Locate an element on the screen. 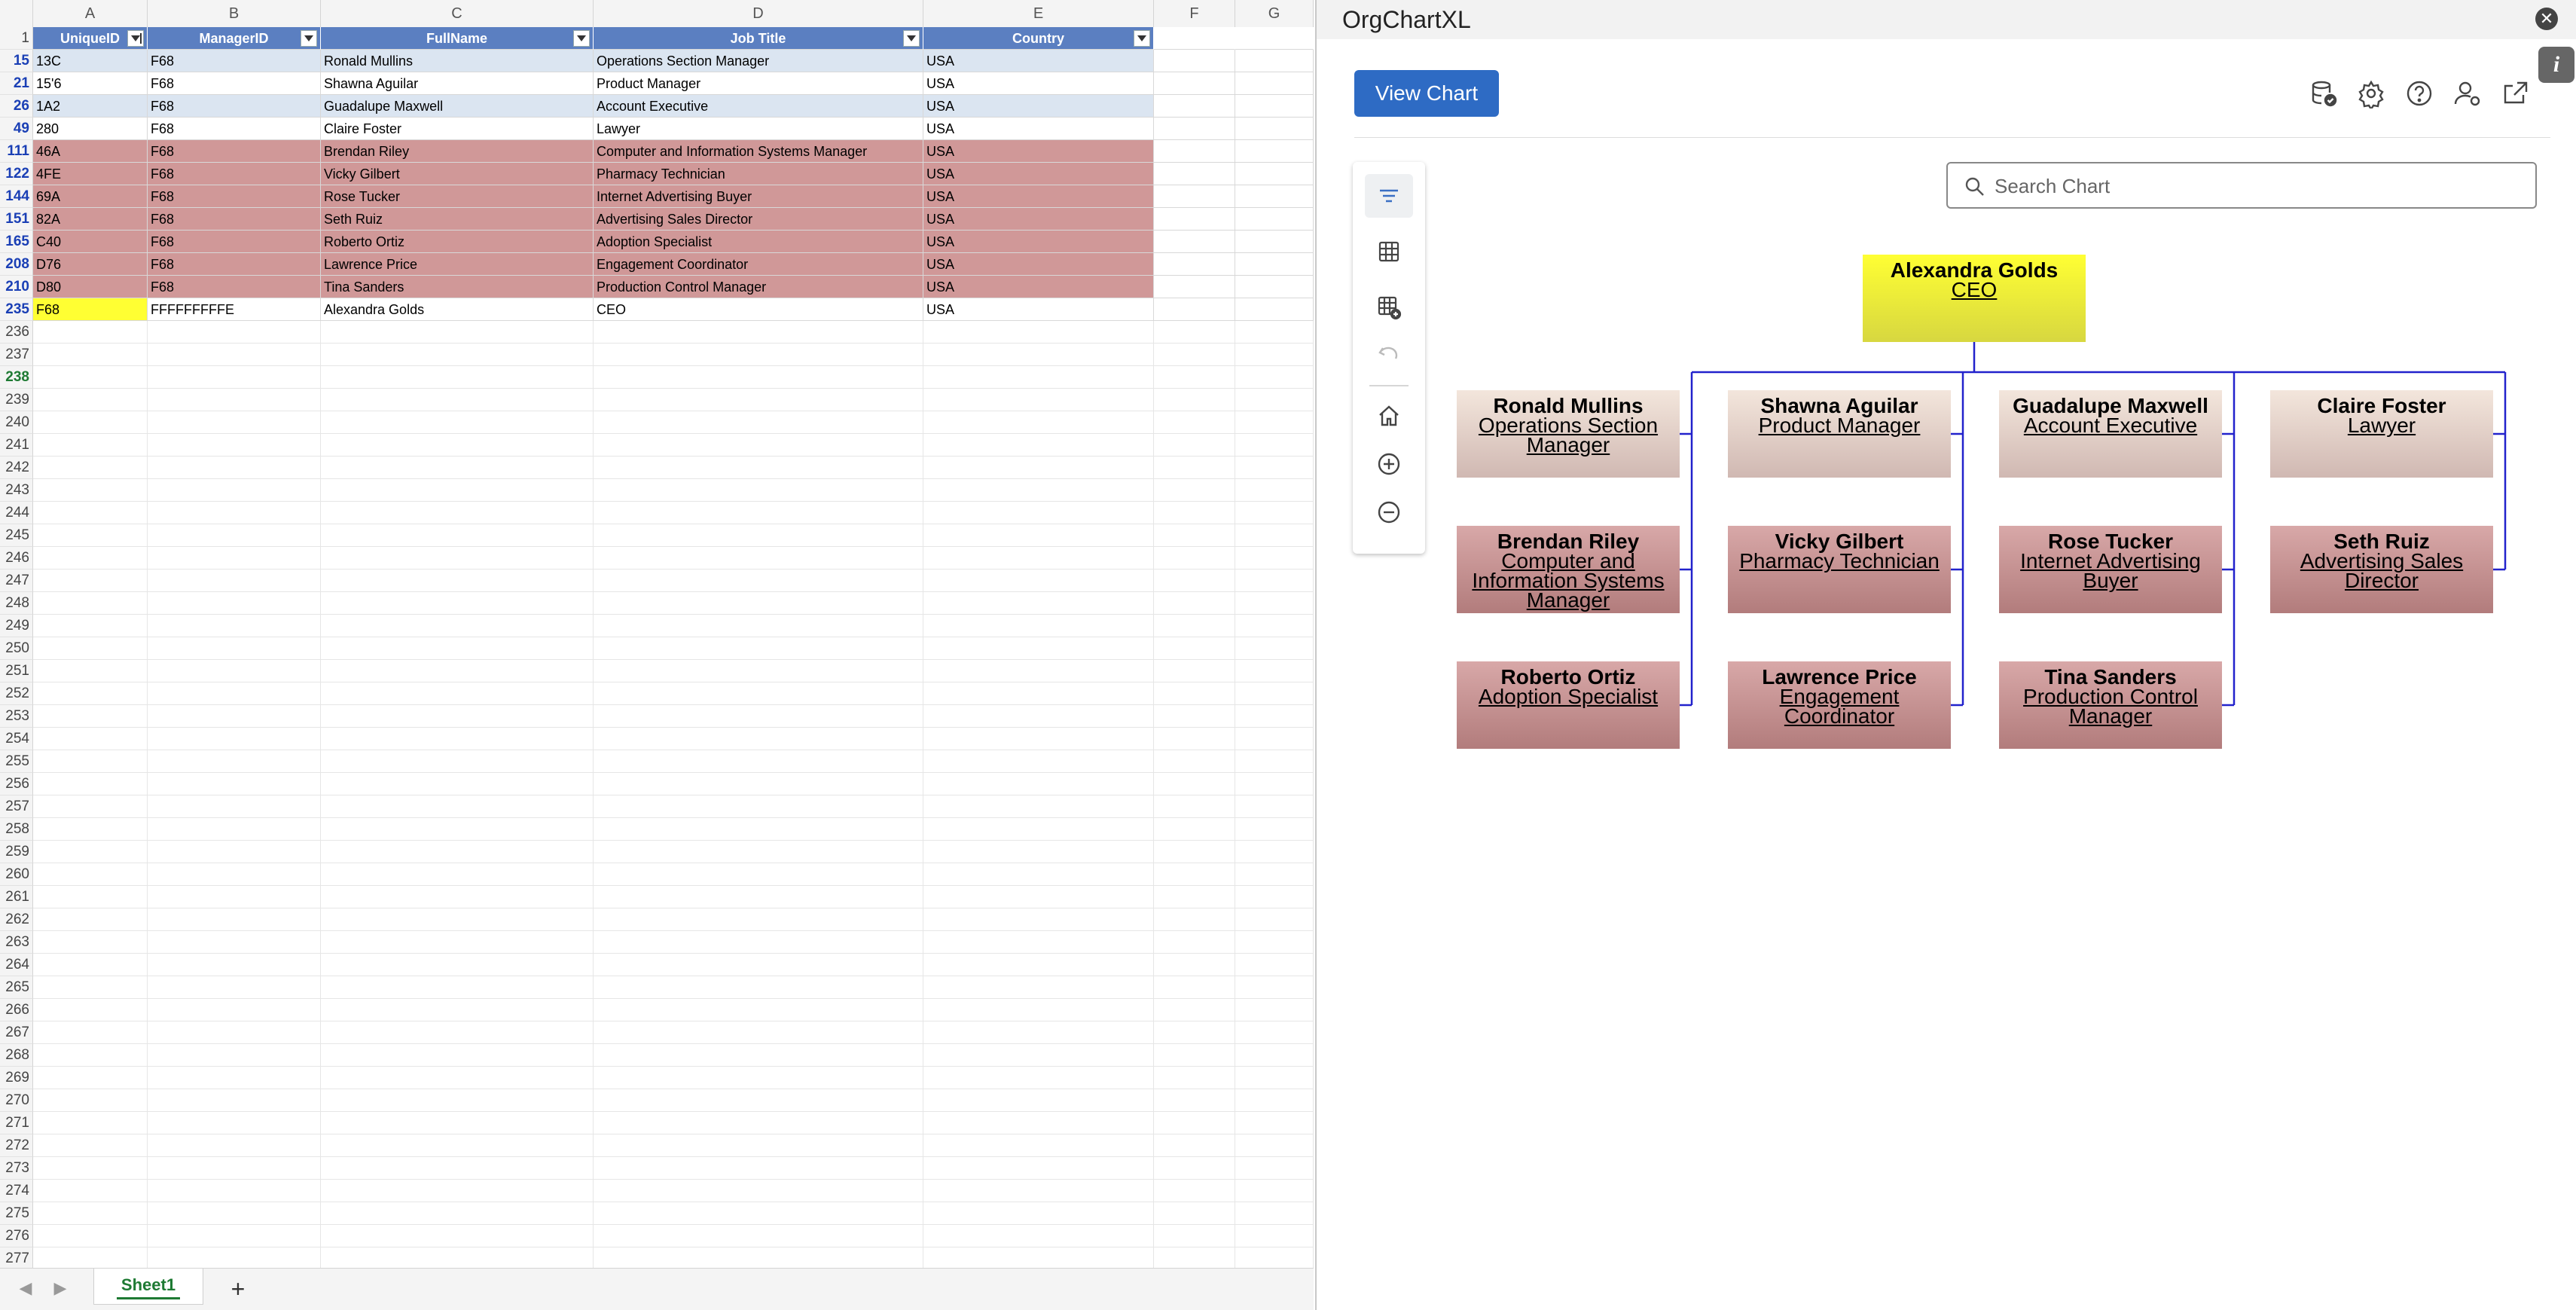 The height and width of the screenshot is (1310, 2576). node-title-link: Lawyer is located at coordinates (2382, 425).